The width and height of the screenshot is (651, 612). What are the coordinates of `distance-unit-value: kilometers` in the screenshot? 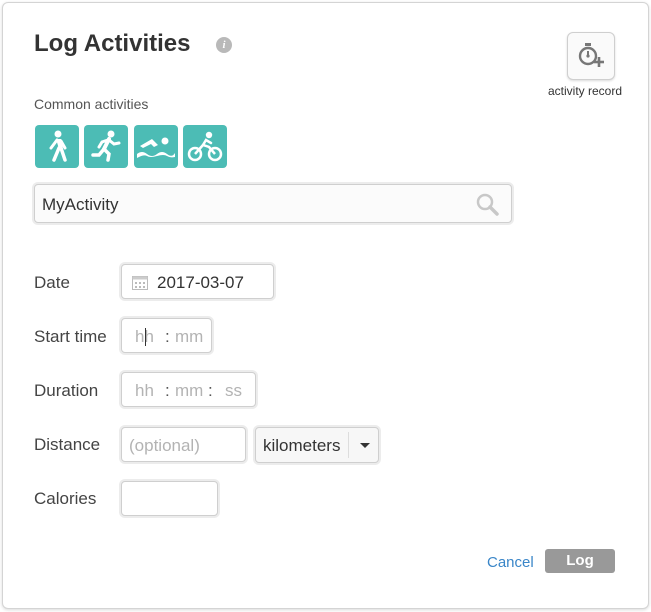 It's located at (302, 445).